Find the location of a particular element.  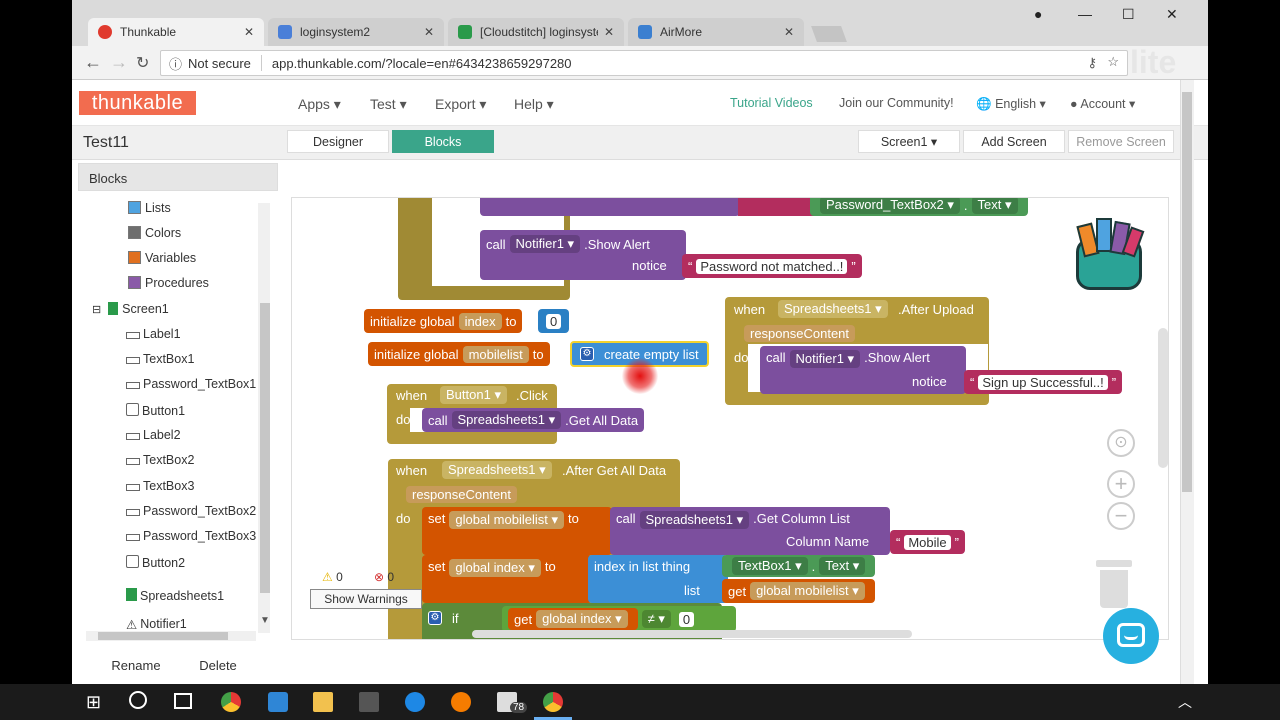

top-call-block is located at coordinates (610, 207).